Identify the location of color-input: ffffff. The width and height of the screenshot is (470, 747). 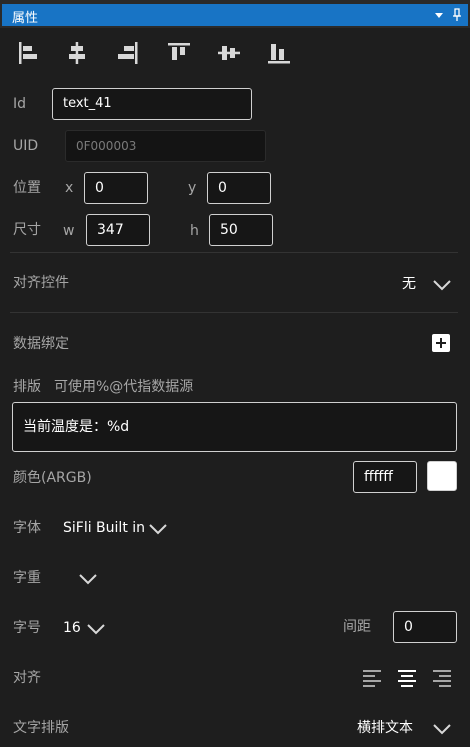
(385, 477).